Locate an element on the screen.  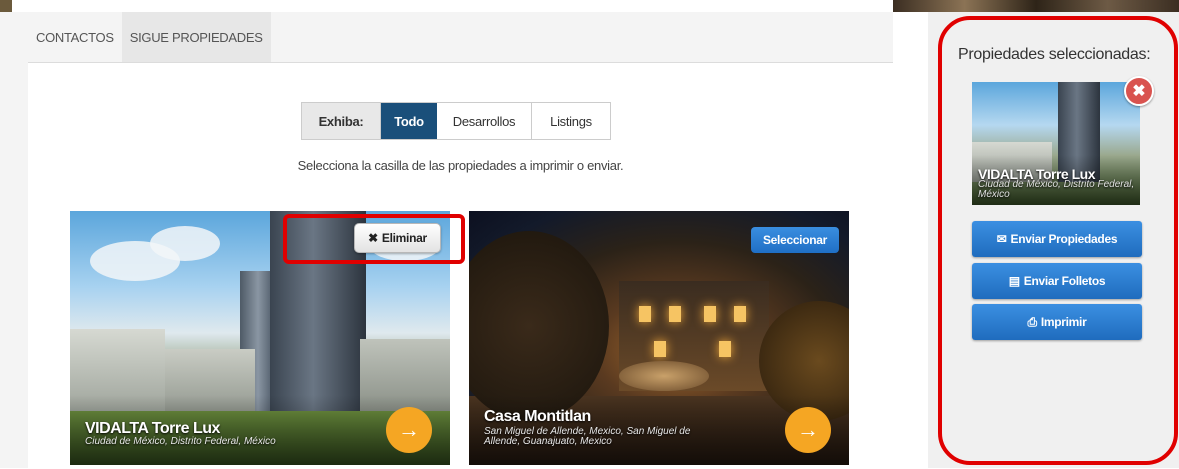
tab-bar: CONTACTOS SIGUE PROPIEDADES is located at coordinates (149, 37).